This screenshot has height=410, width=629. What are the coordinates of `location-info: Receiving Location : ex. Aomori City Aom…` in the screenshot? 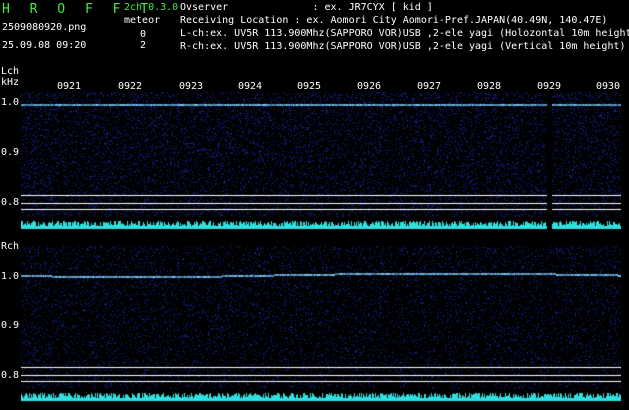 It's located at (394, 20).